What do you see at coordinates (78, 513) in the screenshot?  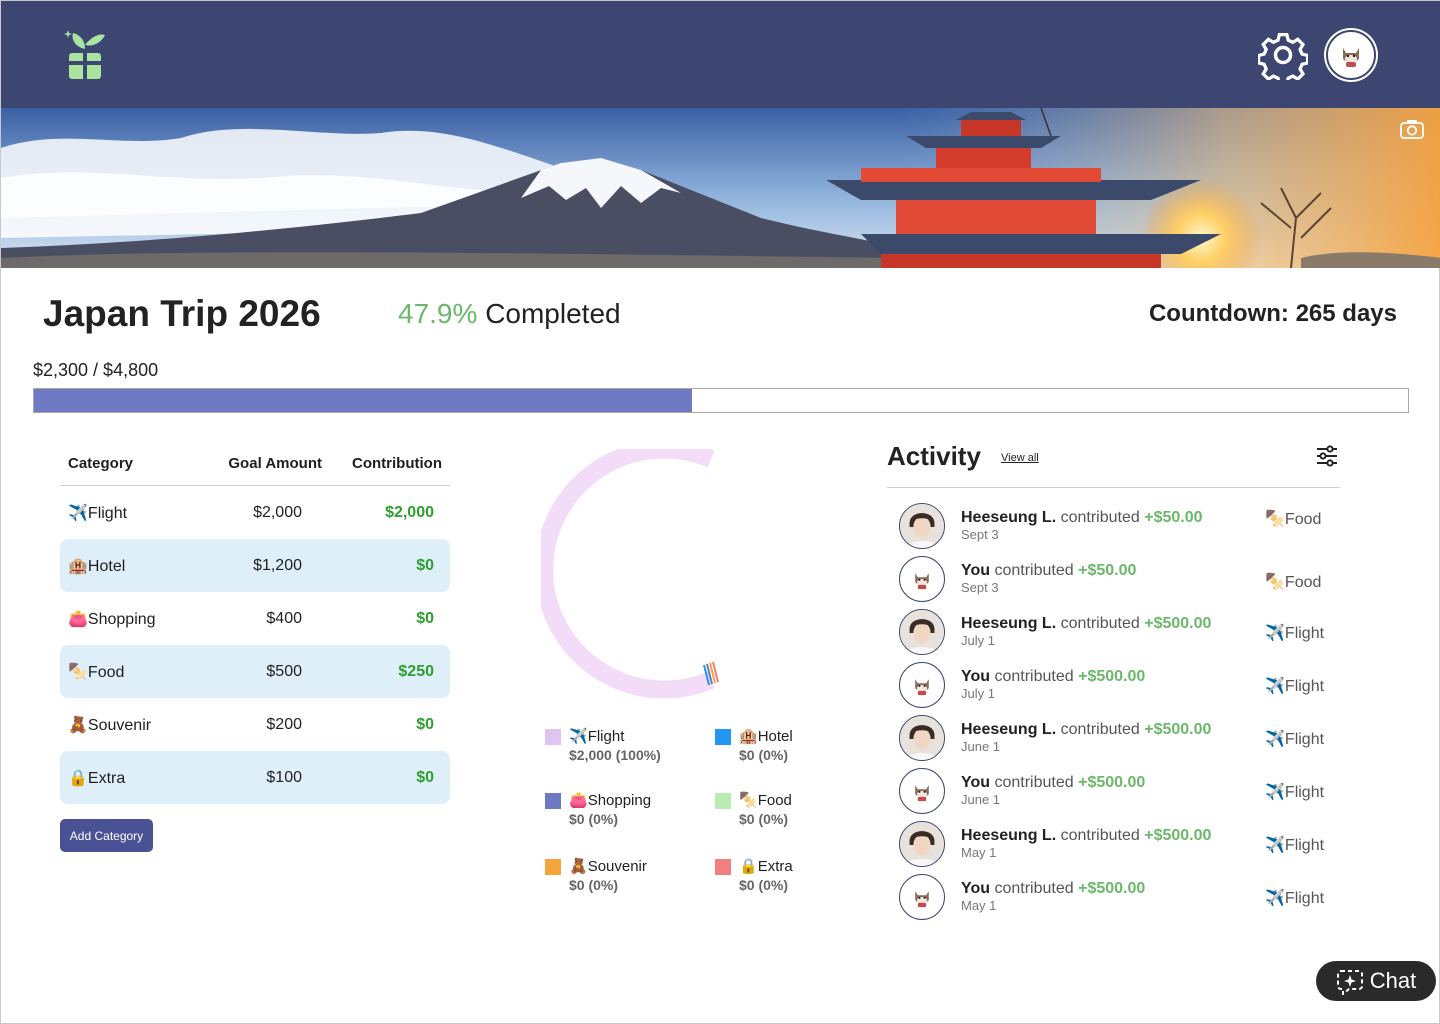 I see `category-emoji-icon: ✈️` at bounding box center [78, 513].